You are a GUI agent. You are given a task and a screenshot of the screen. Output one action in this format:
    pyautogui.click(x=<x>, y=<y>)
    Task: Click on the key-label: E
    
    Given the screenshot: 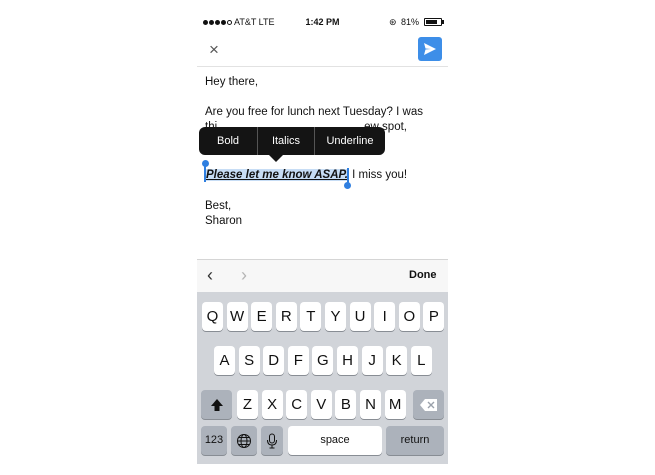 What is the action you would take?
    pyautogui.click(x=261, y=316)
    